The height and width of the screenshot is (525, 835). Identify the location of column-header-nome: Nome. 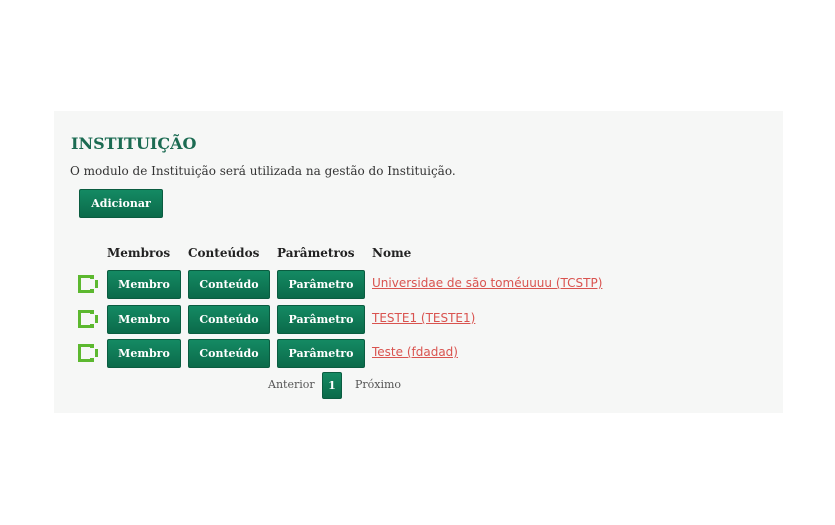
(392, 253).